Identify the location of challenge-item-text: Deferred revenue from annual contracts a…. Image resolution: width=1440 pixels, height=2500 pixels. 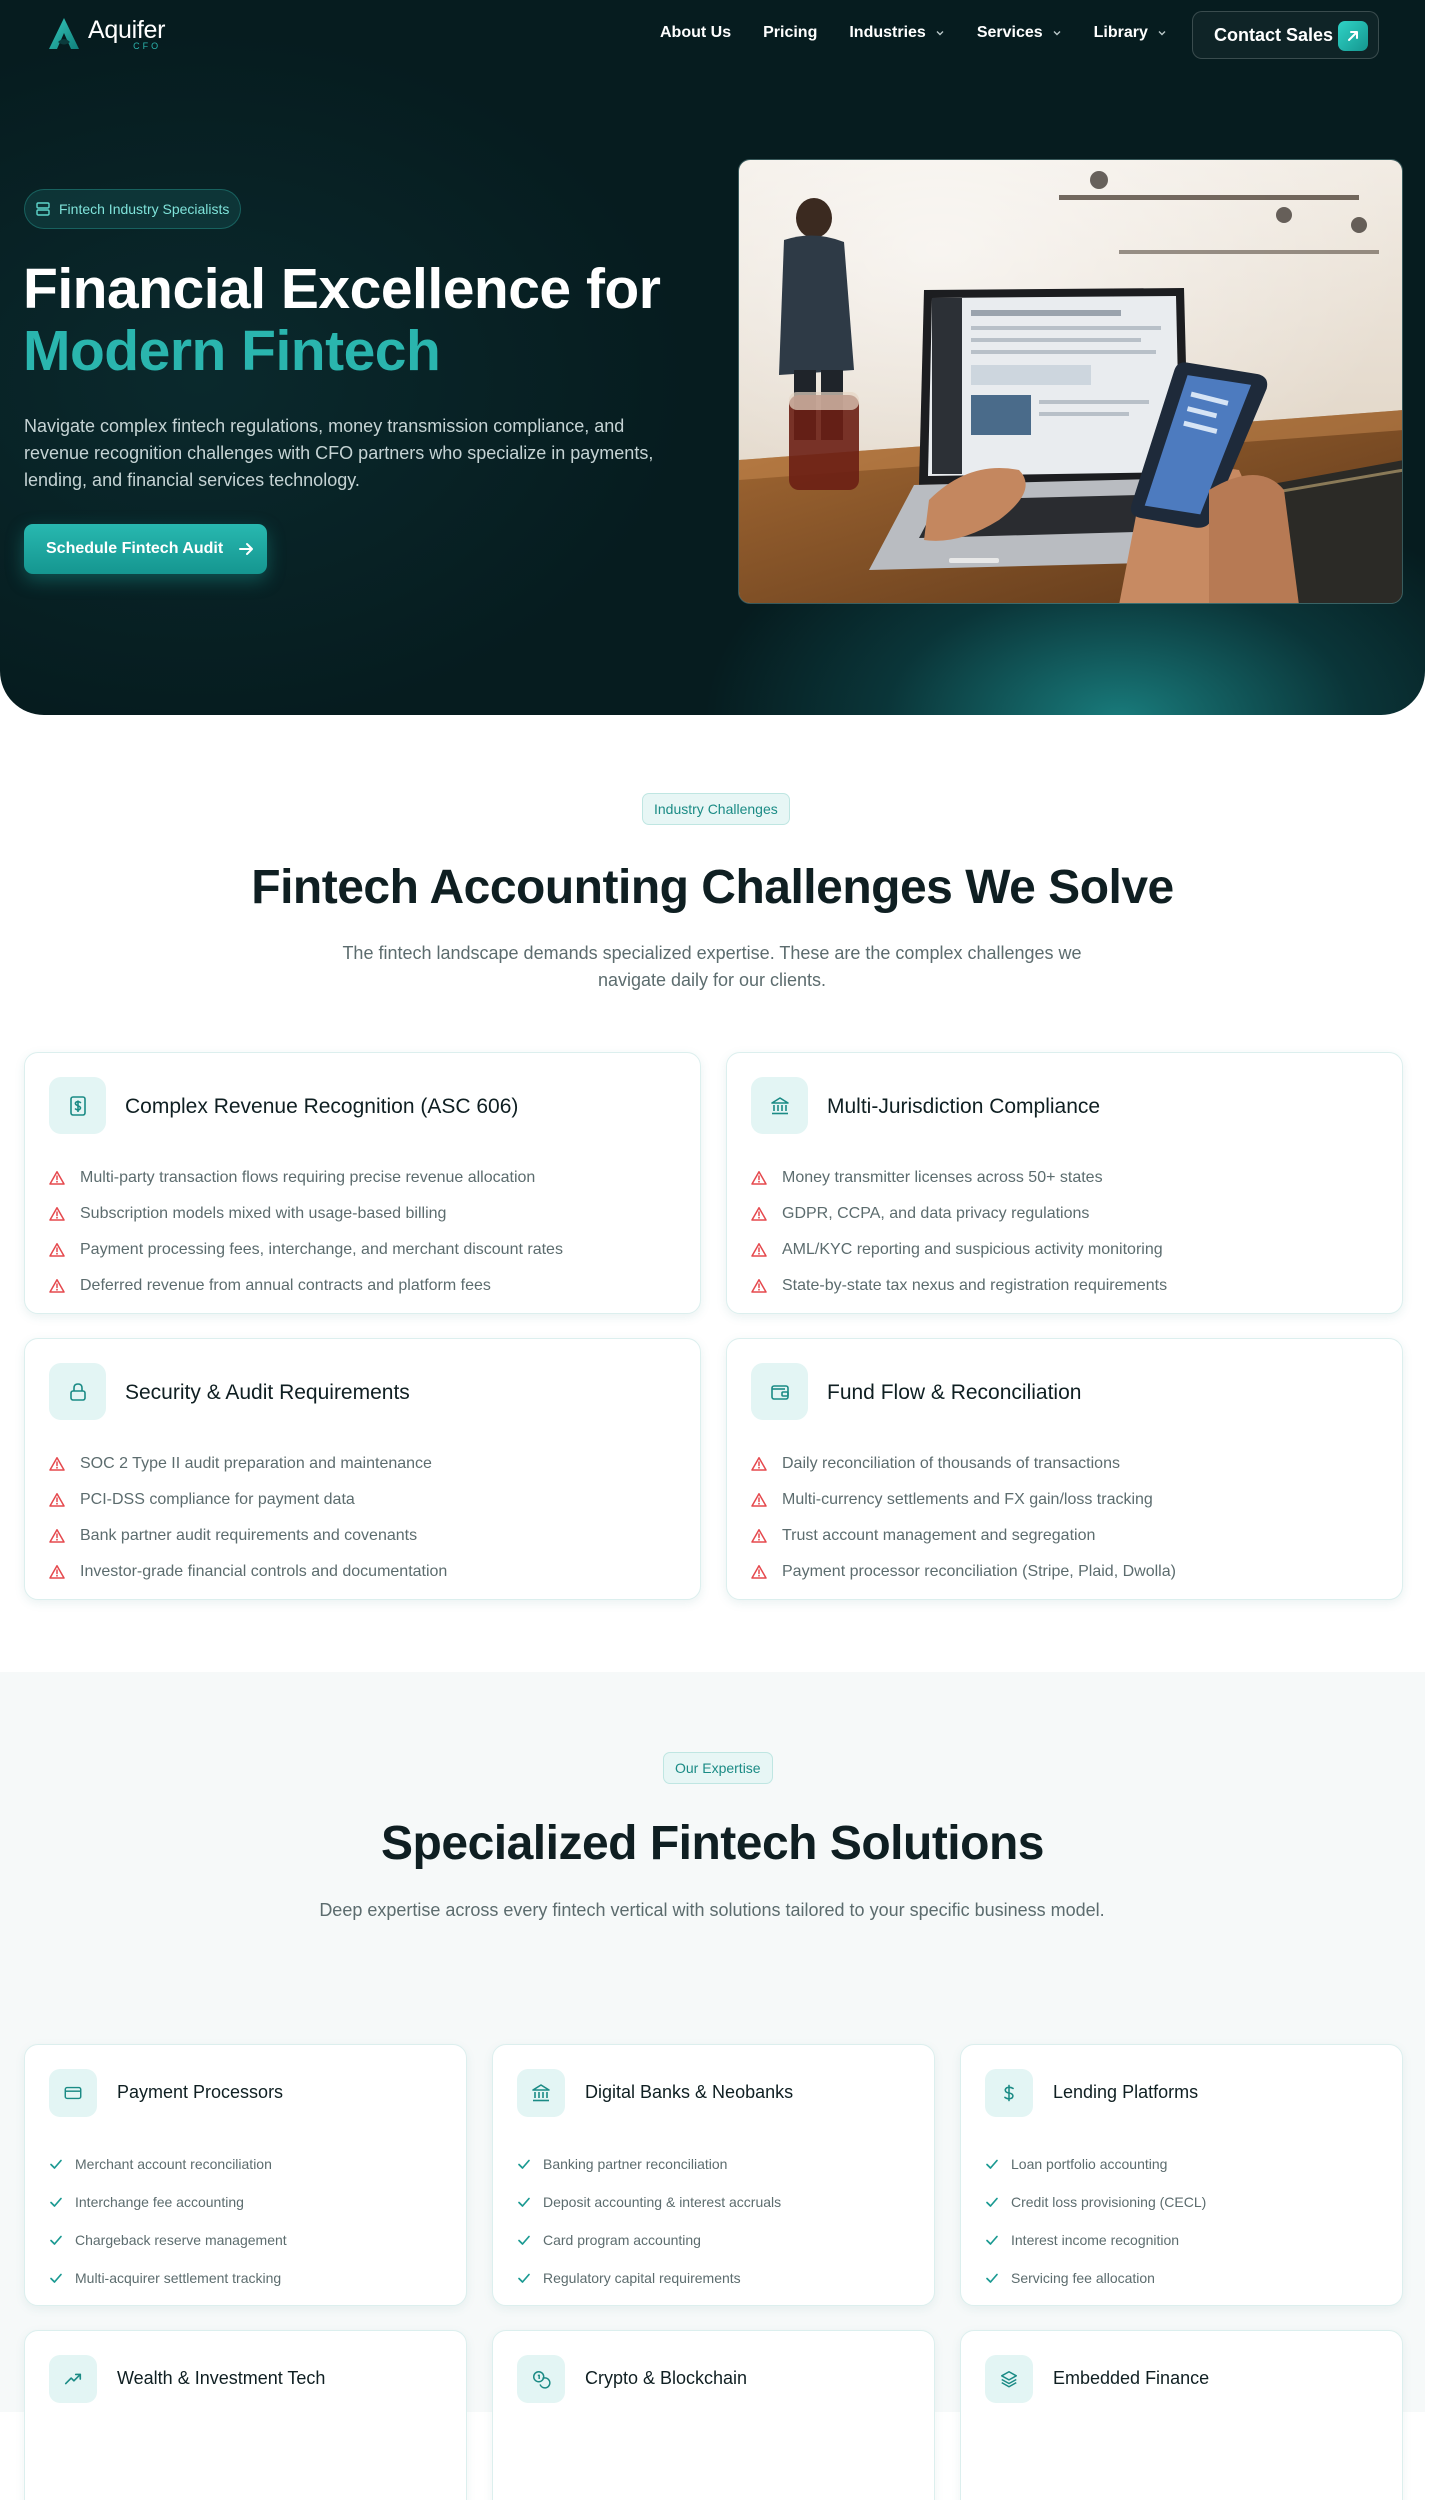
(285, 1285).